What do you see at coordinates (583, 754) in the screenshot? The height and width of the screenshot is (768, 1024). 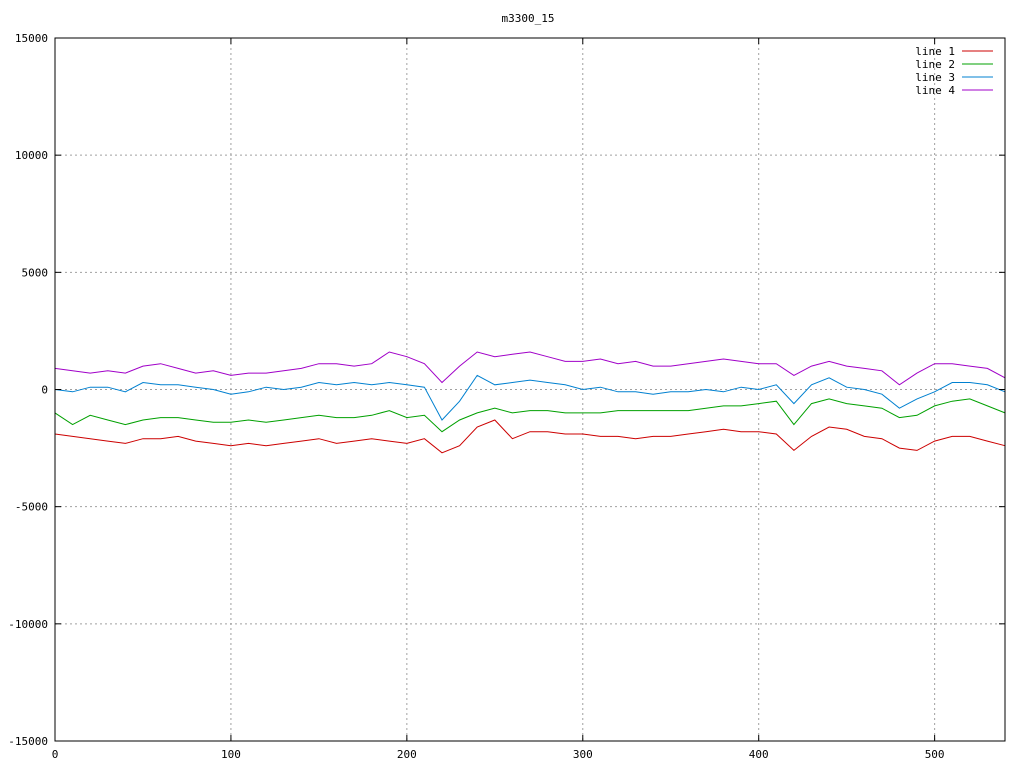 I see `x-tick-label: 300` at bounding box center [583, 754].